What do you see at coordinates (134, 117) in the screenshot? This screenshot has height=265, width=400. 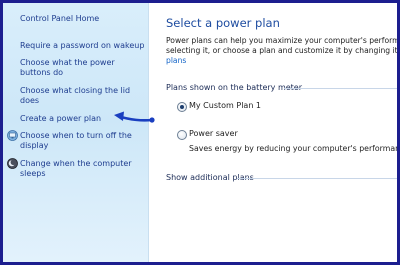 I see `blue-pointer-arrow-icon` at bounding box center [134, 117].